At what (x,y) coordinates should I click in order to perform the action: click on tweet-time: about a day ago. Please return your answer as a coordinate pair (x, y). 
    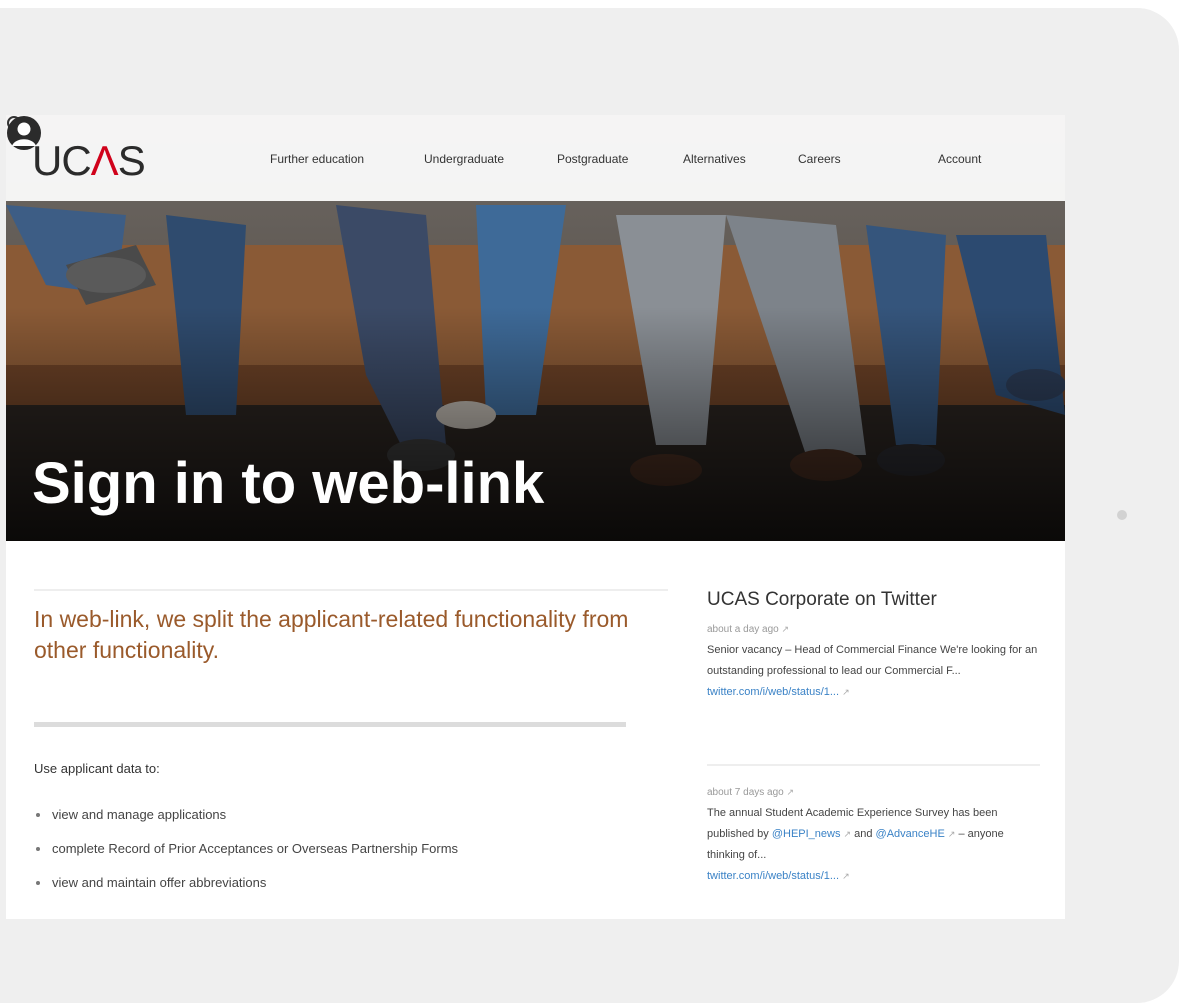
    Looking at the image, I should click on (743, 629).